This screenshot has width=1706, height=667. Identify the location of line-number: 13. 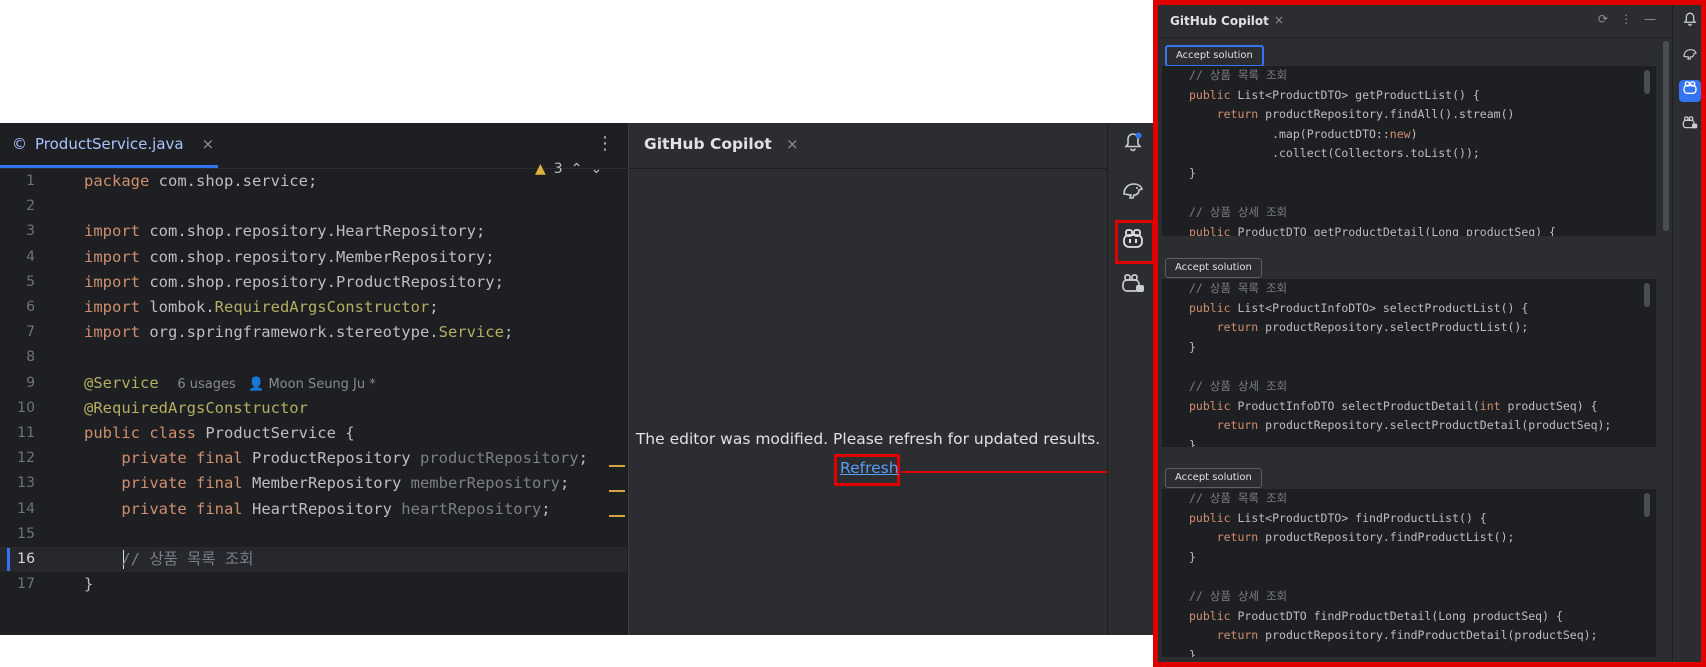
(26, 483).